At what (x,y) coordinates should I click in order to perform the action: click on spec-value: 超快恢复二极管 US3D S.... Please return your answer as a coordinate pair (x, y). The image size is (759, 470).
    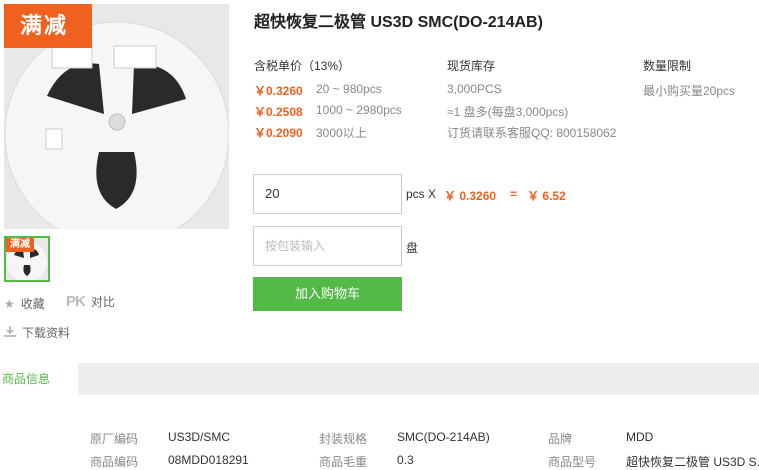
    Looking at the image, I should click on (692, 462).